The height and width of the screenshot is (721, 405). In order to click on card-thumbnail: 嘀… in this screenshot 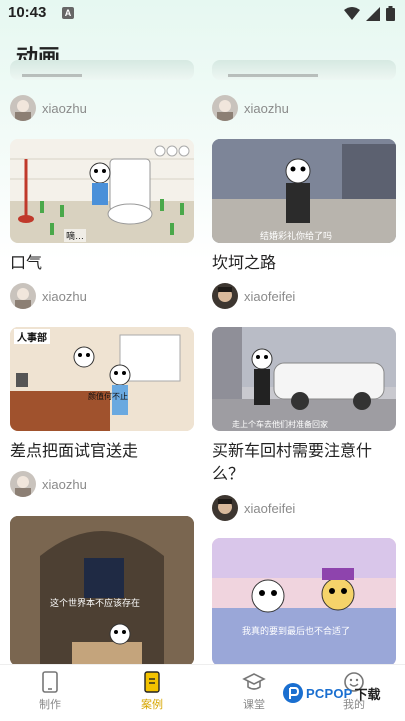, I will do `click(102, 191)`.